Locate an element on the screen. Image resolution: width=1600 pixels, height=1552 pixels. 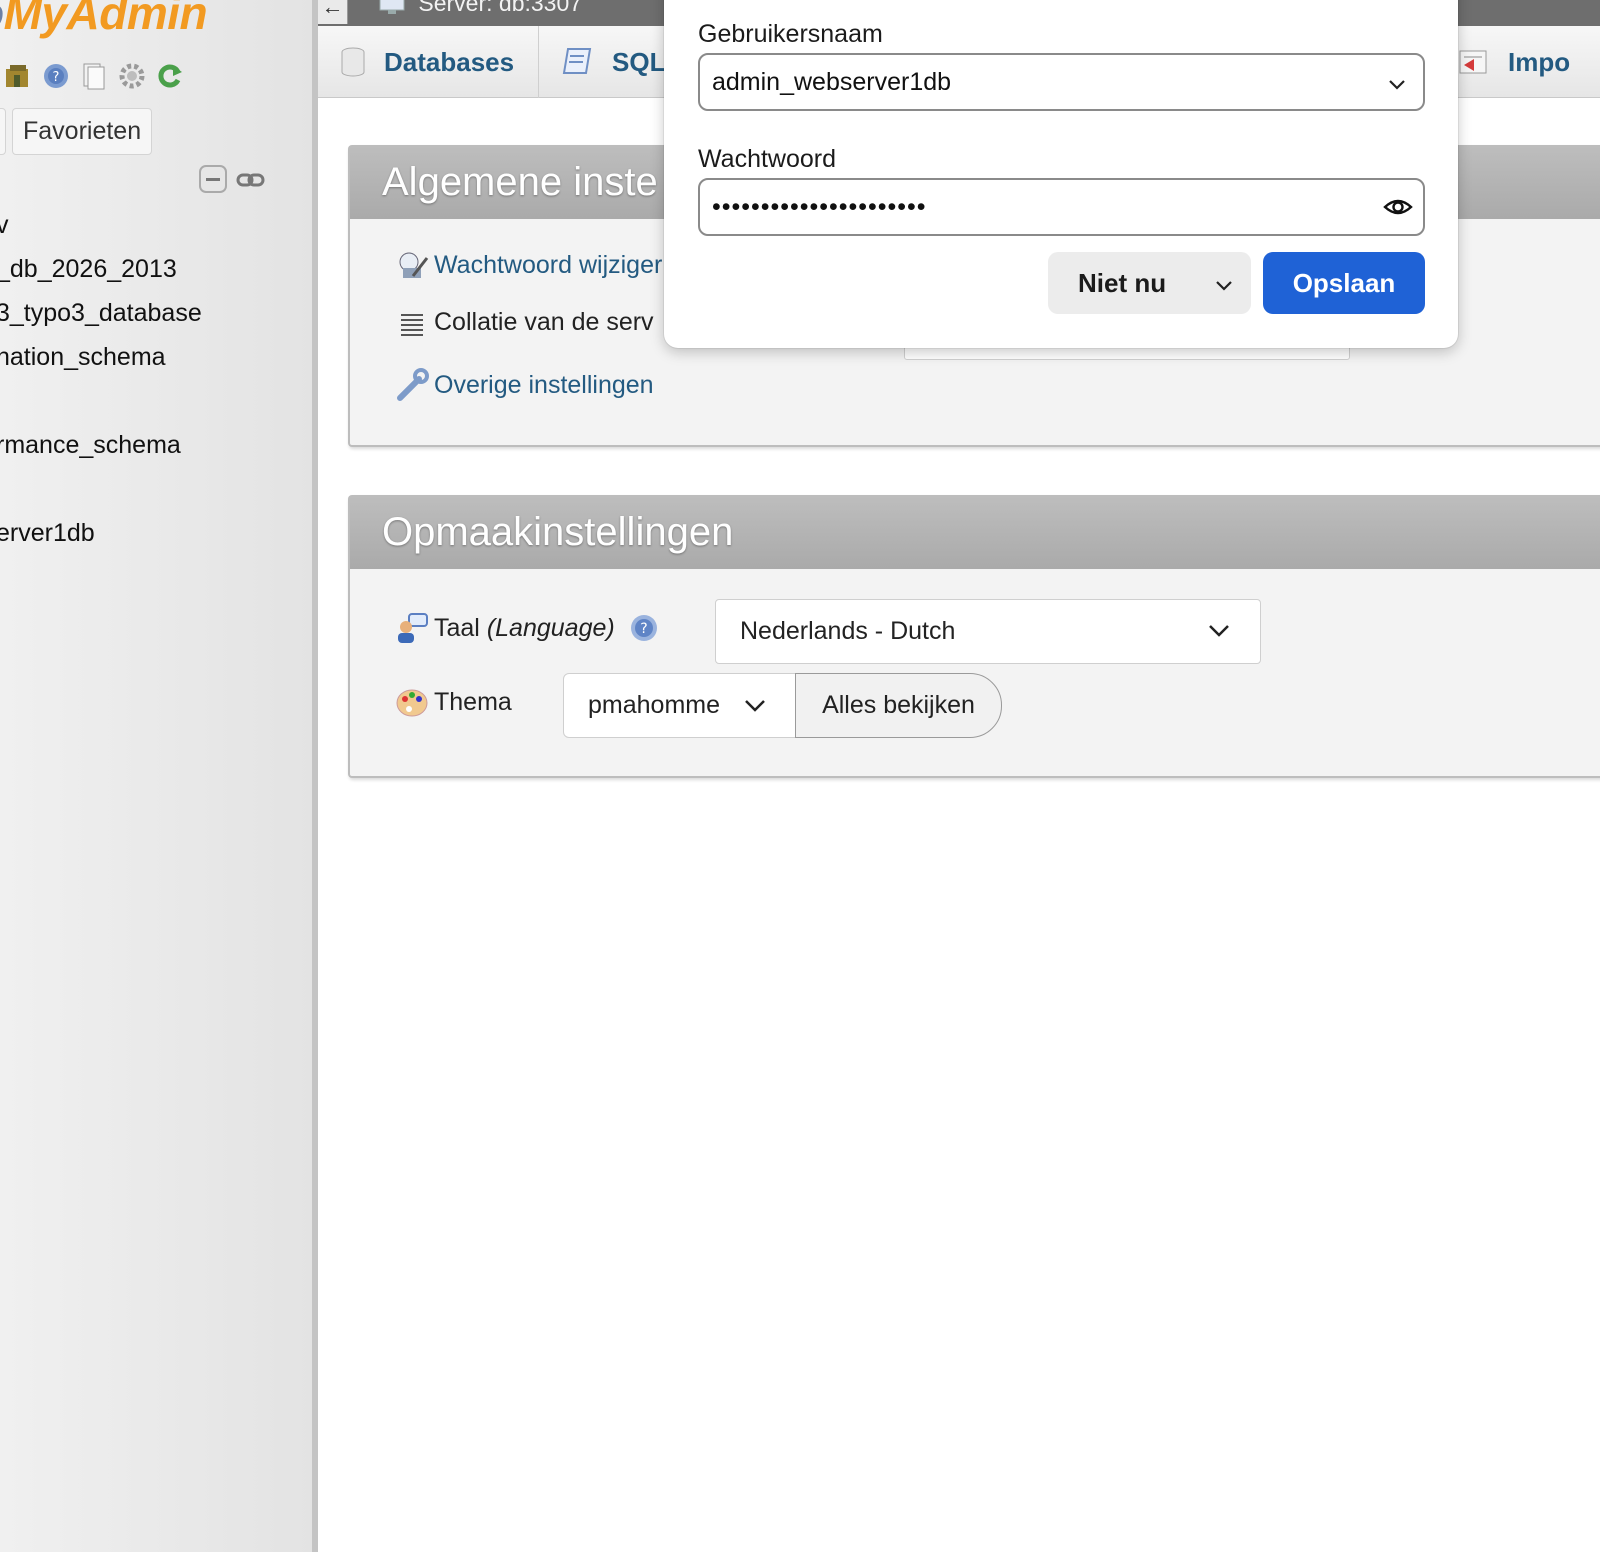
sql-scroll-icon is located at coordinates (577, 62).